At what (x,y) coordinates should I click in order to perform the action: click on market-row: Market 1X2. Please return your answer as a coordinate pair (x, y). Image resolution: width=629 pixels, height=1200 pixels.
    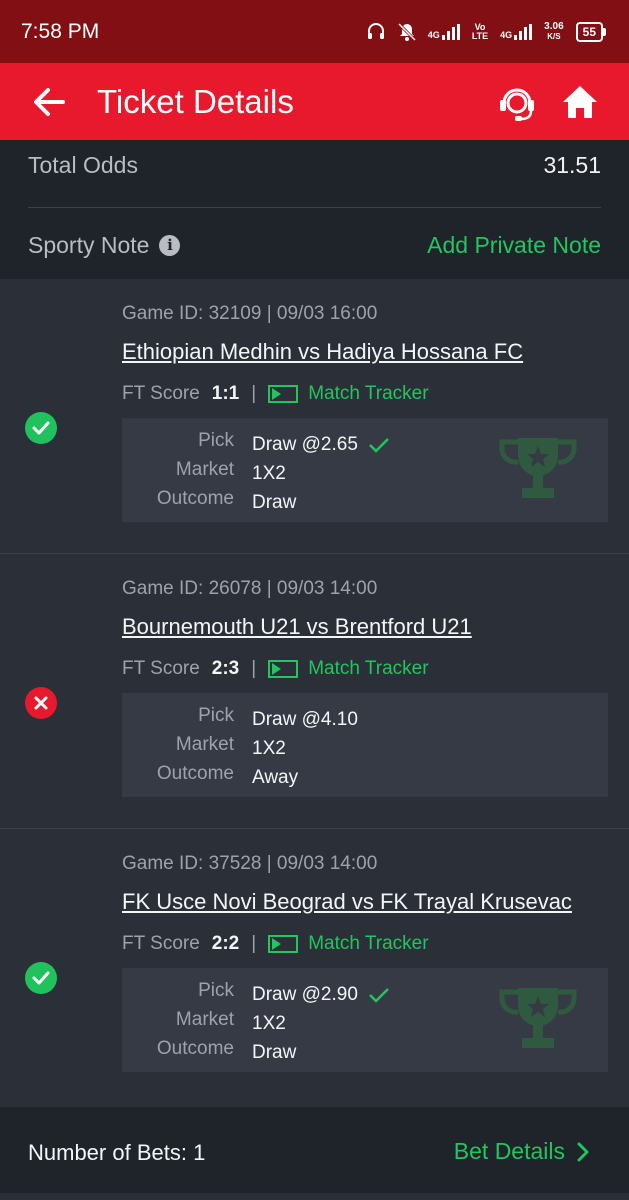
    Looking at the image, I should click on (365, 748).